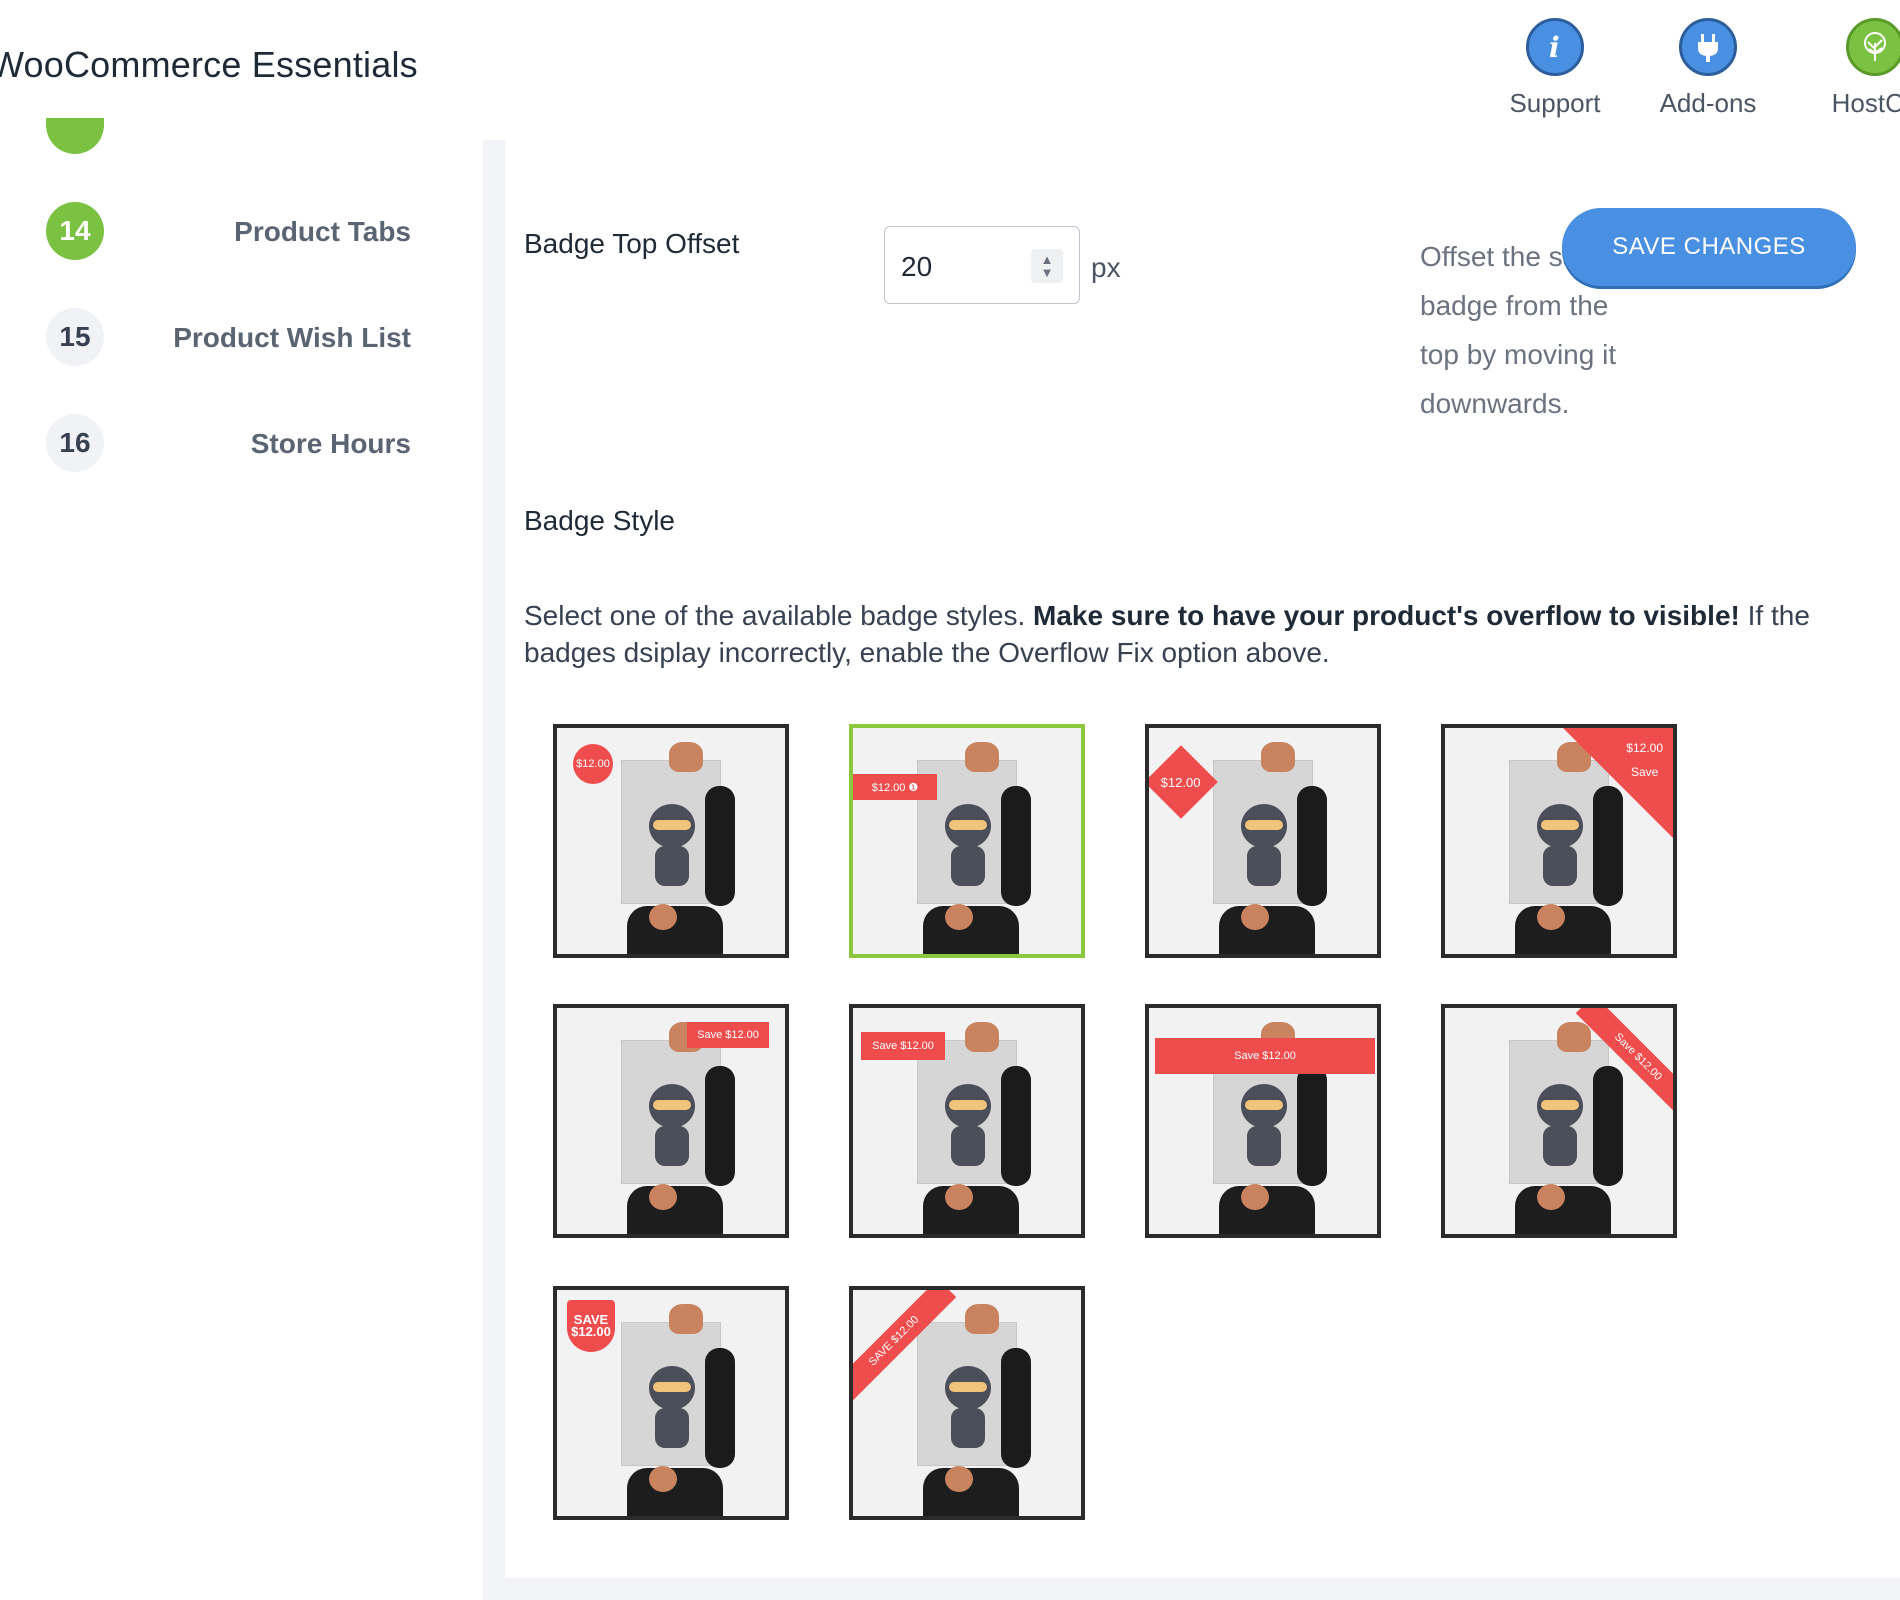 This screenshot has height=1600, width=1900. What do you see at coordinates (967, 841) in the screenshot?
I see `badge-style-option-selected: $12.00 ❶` at bounding box center [967, 841].